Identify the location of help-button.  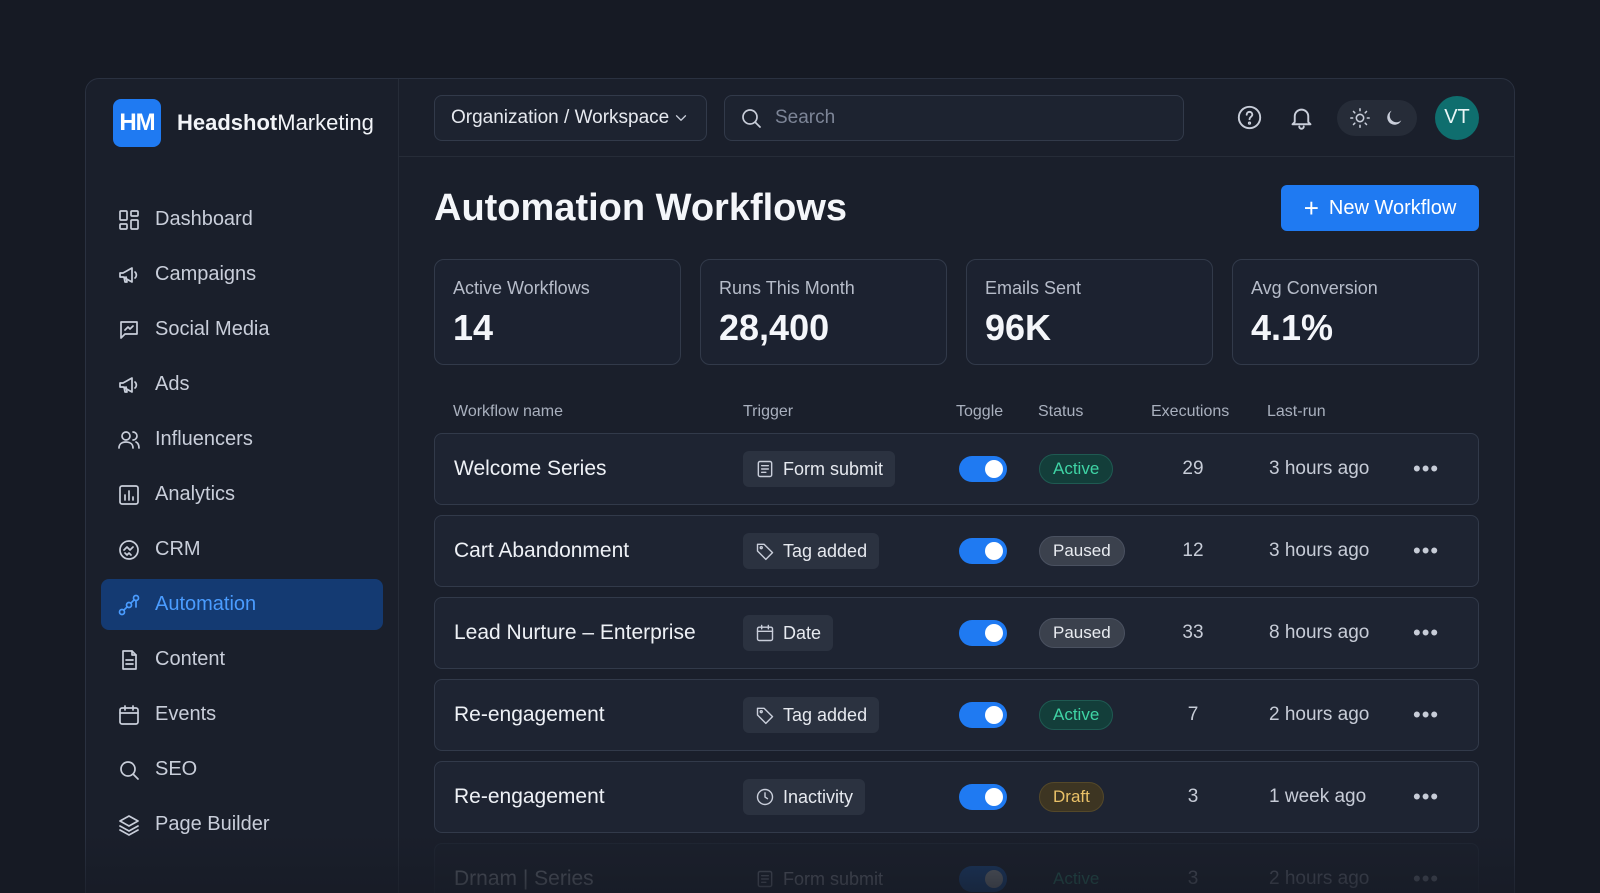
(1249, 118).